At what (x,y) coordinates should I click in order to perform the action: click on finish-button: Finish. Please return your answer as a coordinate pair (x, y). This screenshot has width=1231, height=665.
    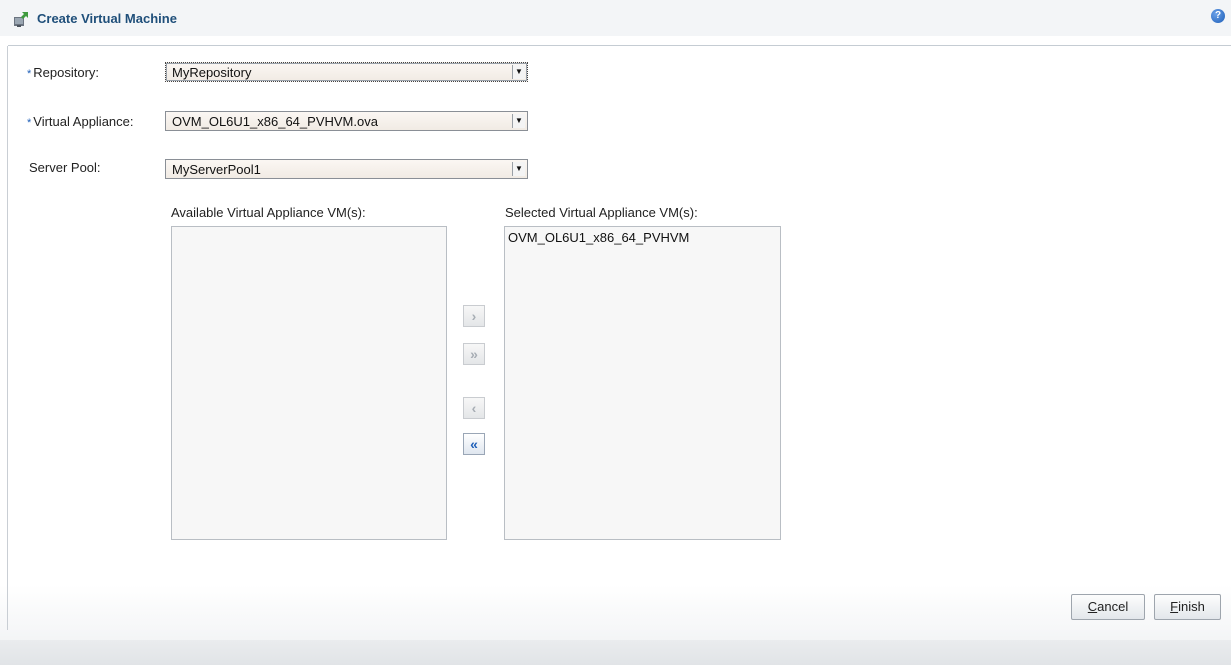
    Looking at the image, I should click on (1187, 607).